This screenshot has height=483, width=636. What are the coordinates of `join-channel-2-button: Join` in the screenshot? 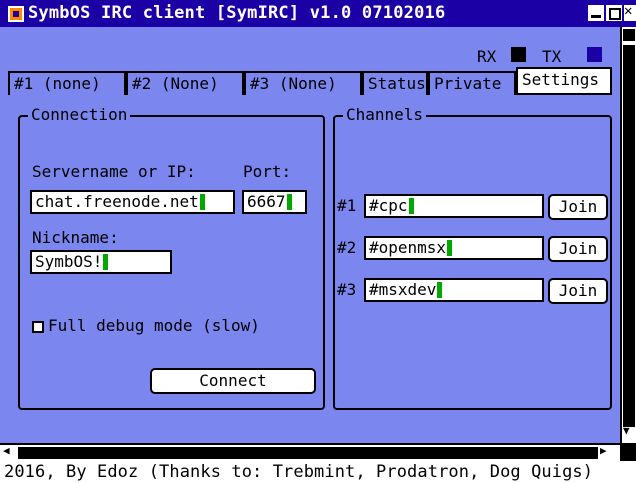 It's located at (578, 249).